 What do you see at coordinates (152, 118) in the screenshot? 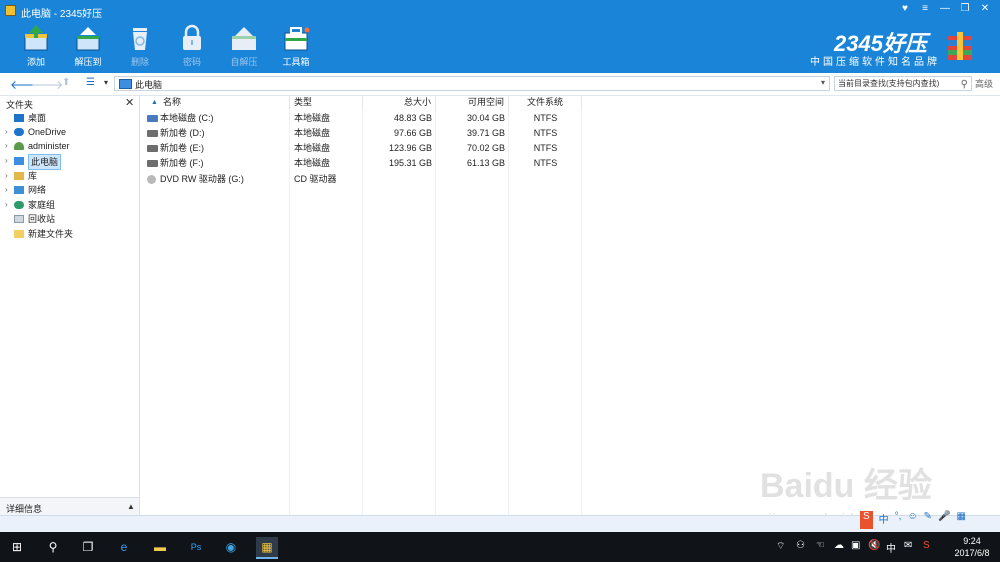
I see `system-drive-icon` at bounding box center [152, 118].